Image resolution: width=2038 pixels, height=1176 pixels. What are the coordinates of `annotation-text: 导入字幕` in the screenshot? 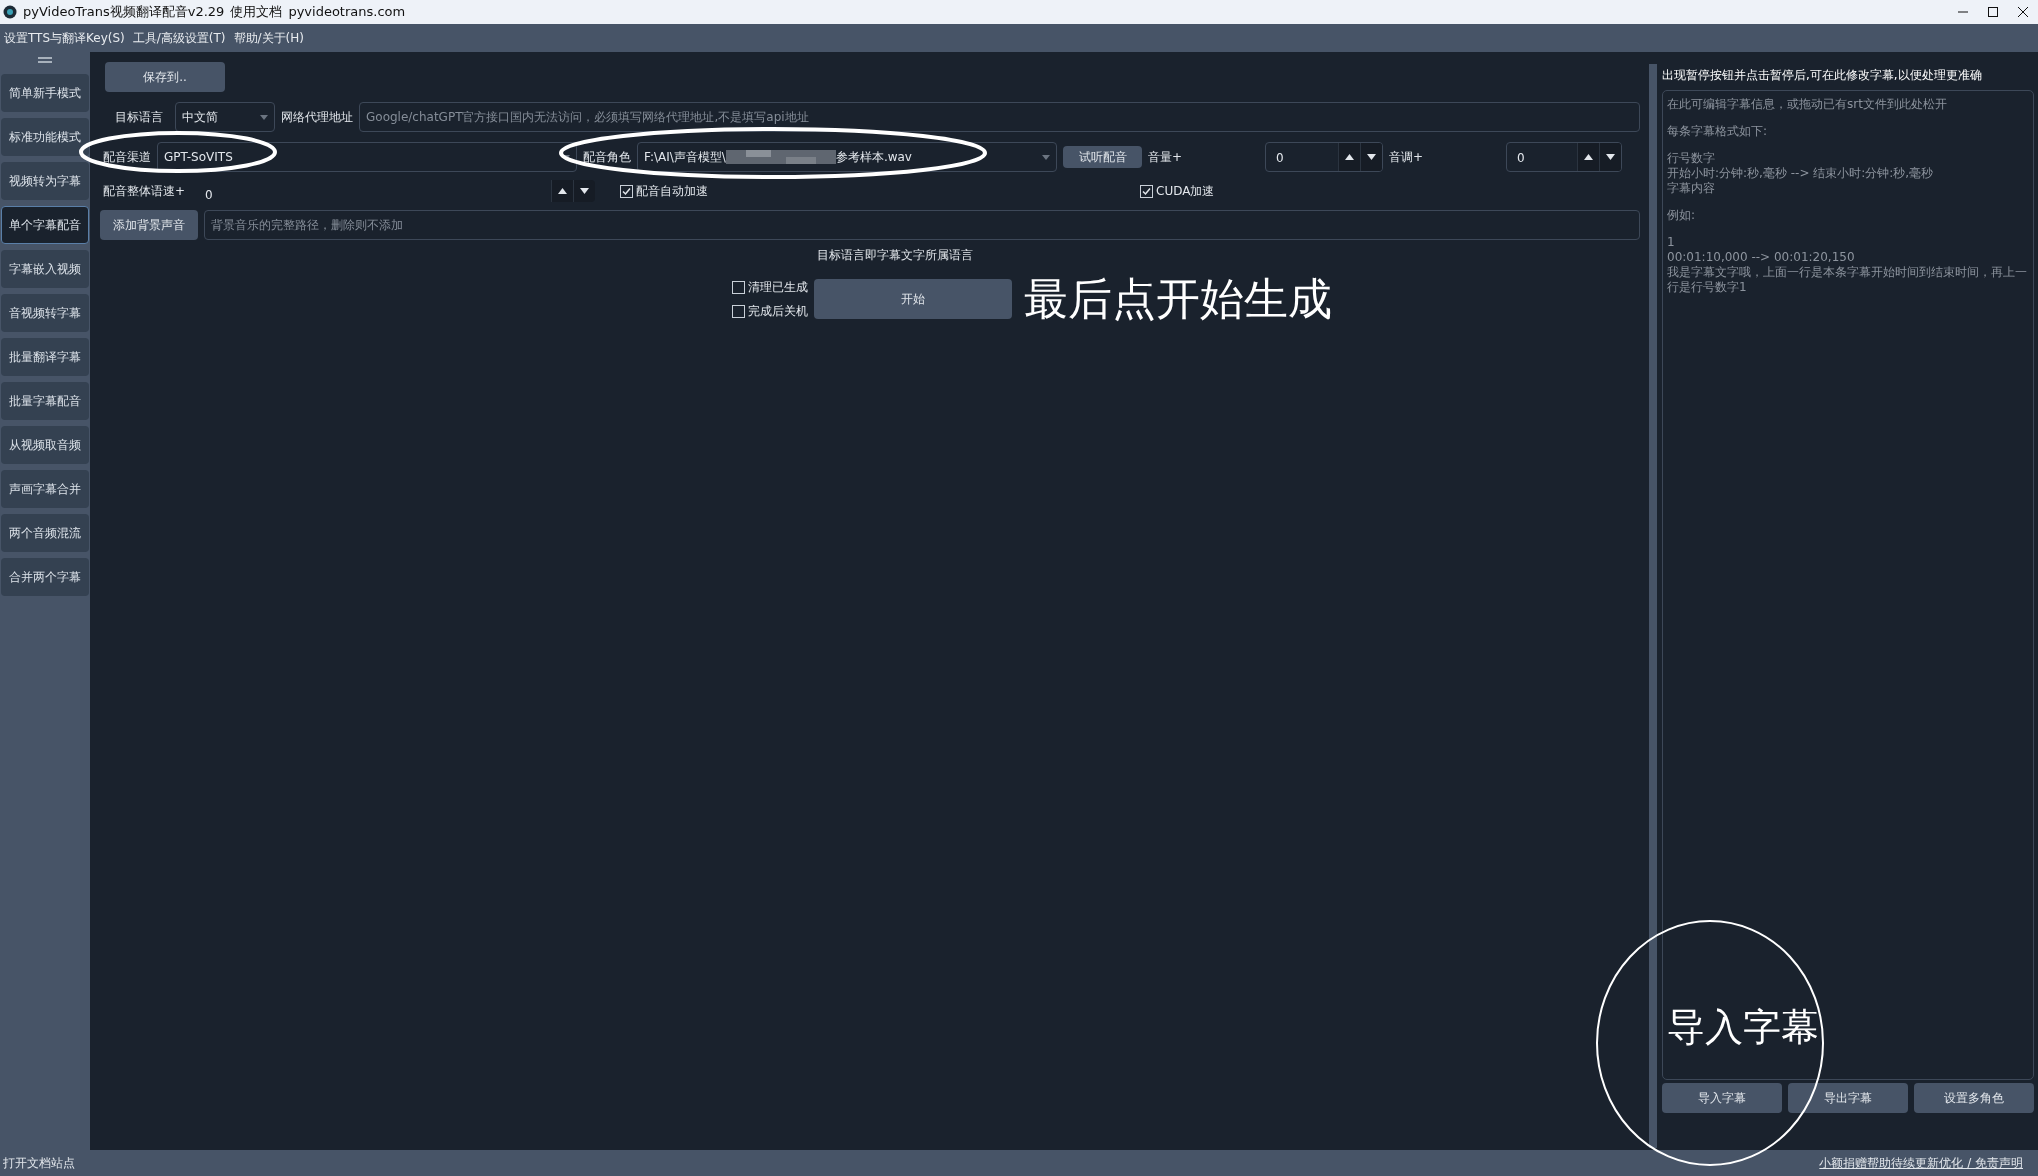 It's located at (1743, 1027).